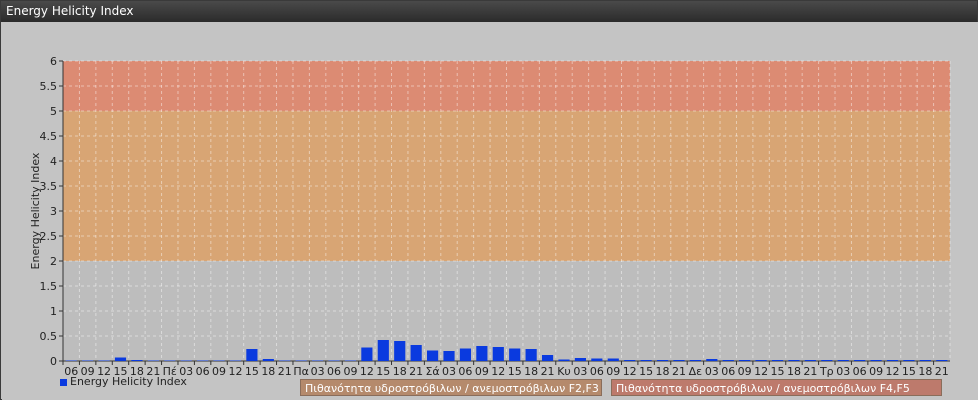 The image size is (978, 400). What do you see at coordinates (49, 286) in the screenshot?
I see `y-tick-label-3: 1.5` at bounding box center [49, 286].